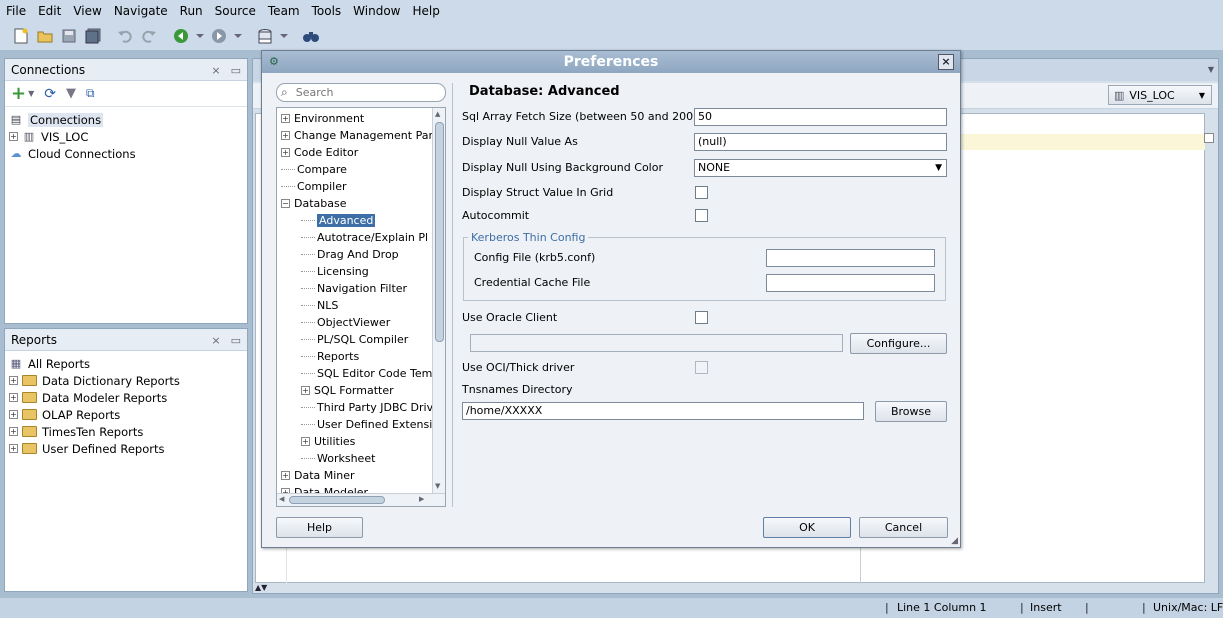 This screenshot has width=1223, height=618. I want to click on tree-item-pl-sql-compiler: PL/SQL Compiler, so click(354, 339).